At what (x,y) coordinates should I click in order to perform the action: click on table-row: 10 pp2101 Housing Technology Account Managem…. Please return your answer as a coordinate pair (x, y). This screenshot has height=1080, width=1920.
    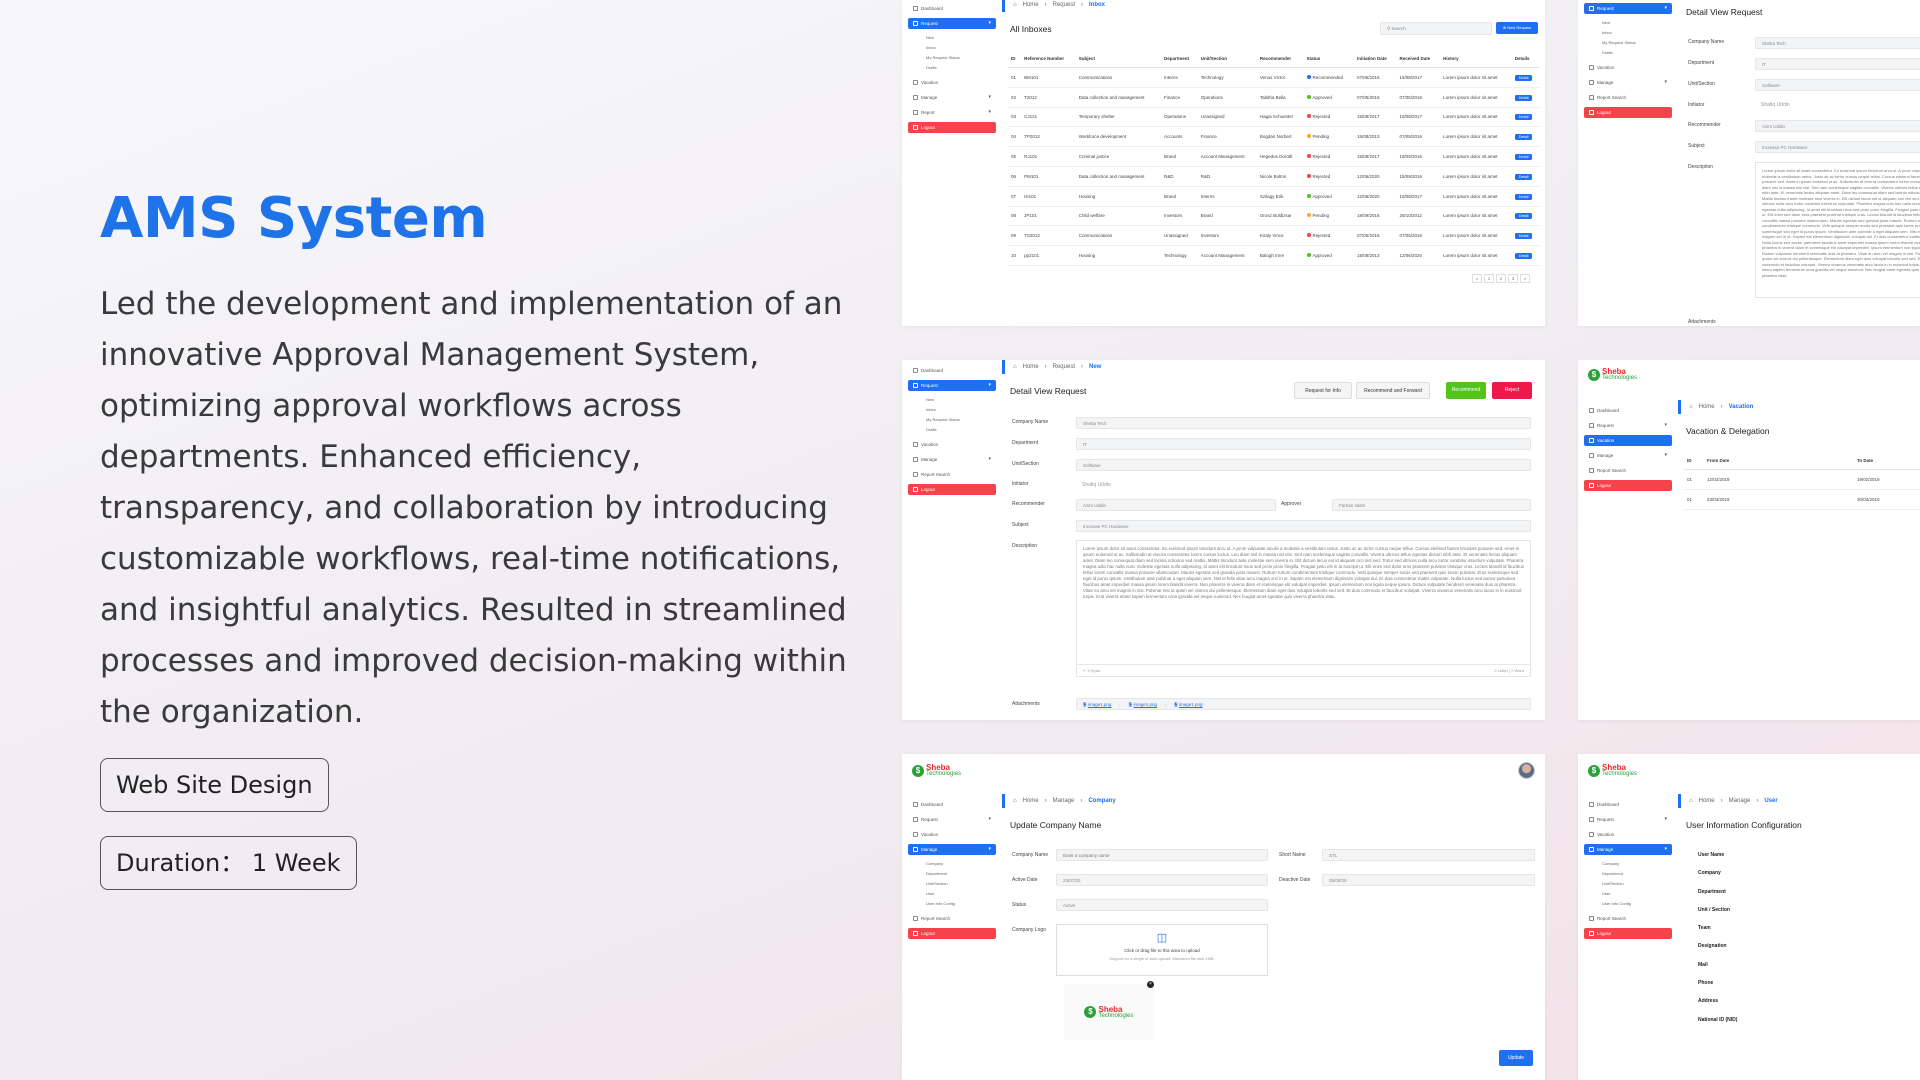
    Looking at the image, I should click on (1274, 255).